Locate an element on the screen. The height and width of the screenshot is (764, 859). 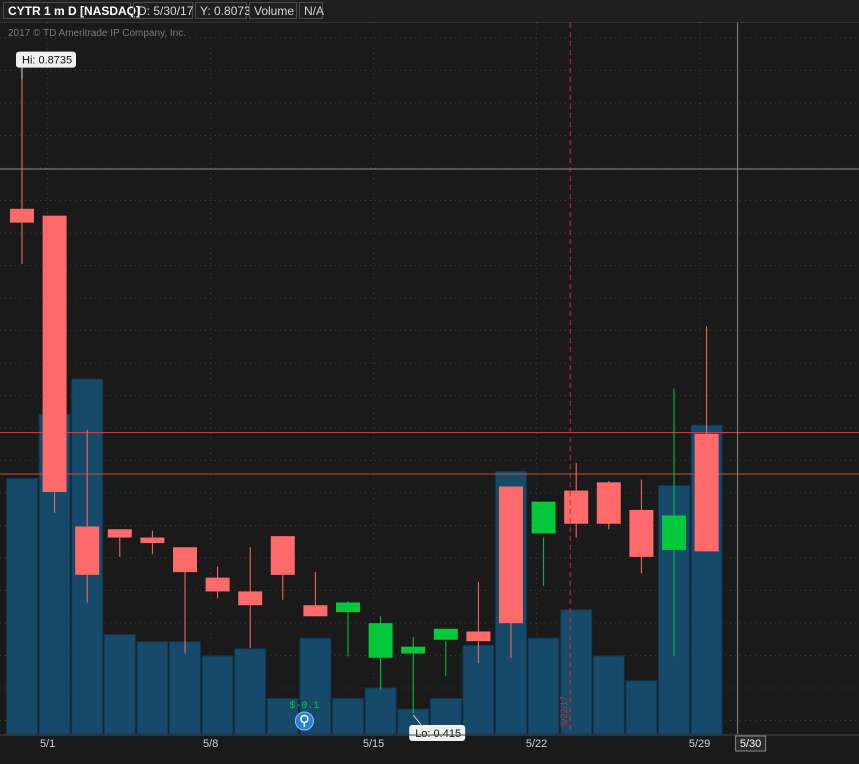
event-vline-label: 5/22/17 is located at coordinates (564, 711).